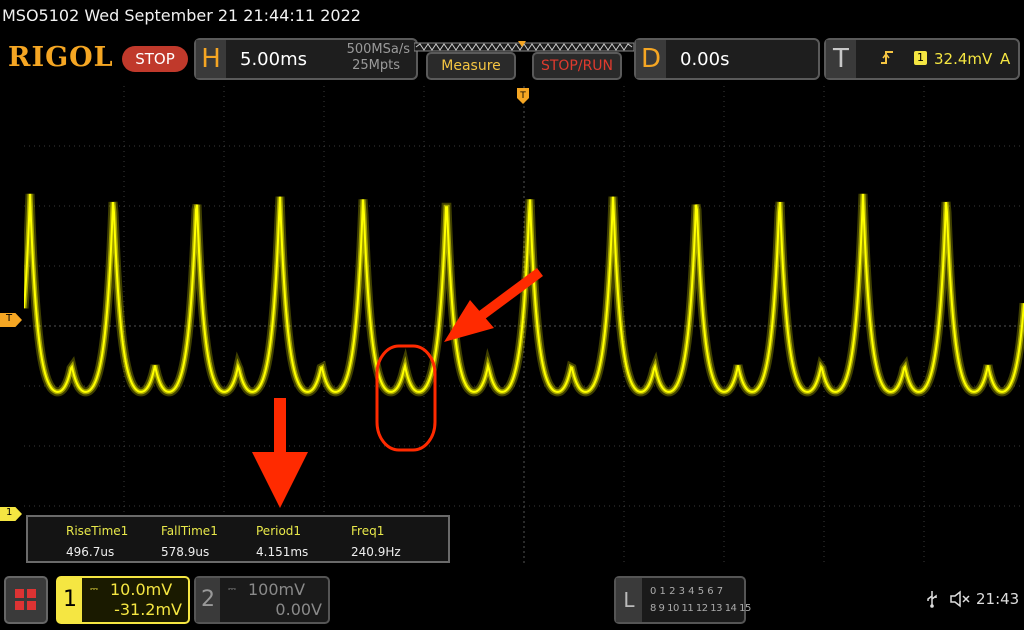 This screenshot has width=1024, height=630. Describe the element at coordinates (963, 59) in the screenshot. I see `trigger-level: 32.4mV` at that location.